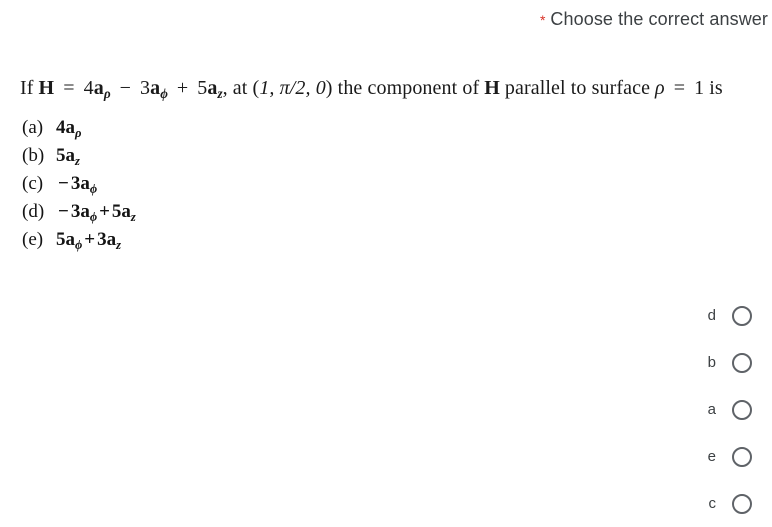 The image size is (772, 527). I want to click on stem-minus-operator: −, so click(125, 88).